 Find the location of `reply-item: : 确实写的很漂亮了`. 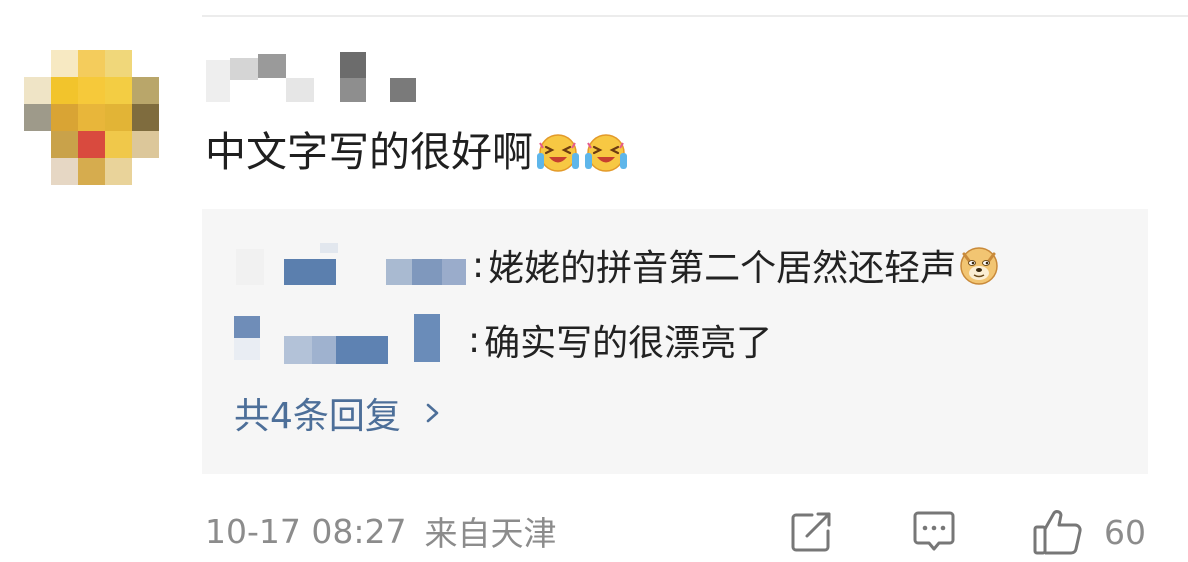

reply-item: : 确实写的很漂亮了 is located at coordinates (502, 340).